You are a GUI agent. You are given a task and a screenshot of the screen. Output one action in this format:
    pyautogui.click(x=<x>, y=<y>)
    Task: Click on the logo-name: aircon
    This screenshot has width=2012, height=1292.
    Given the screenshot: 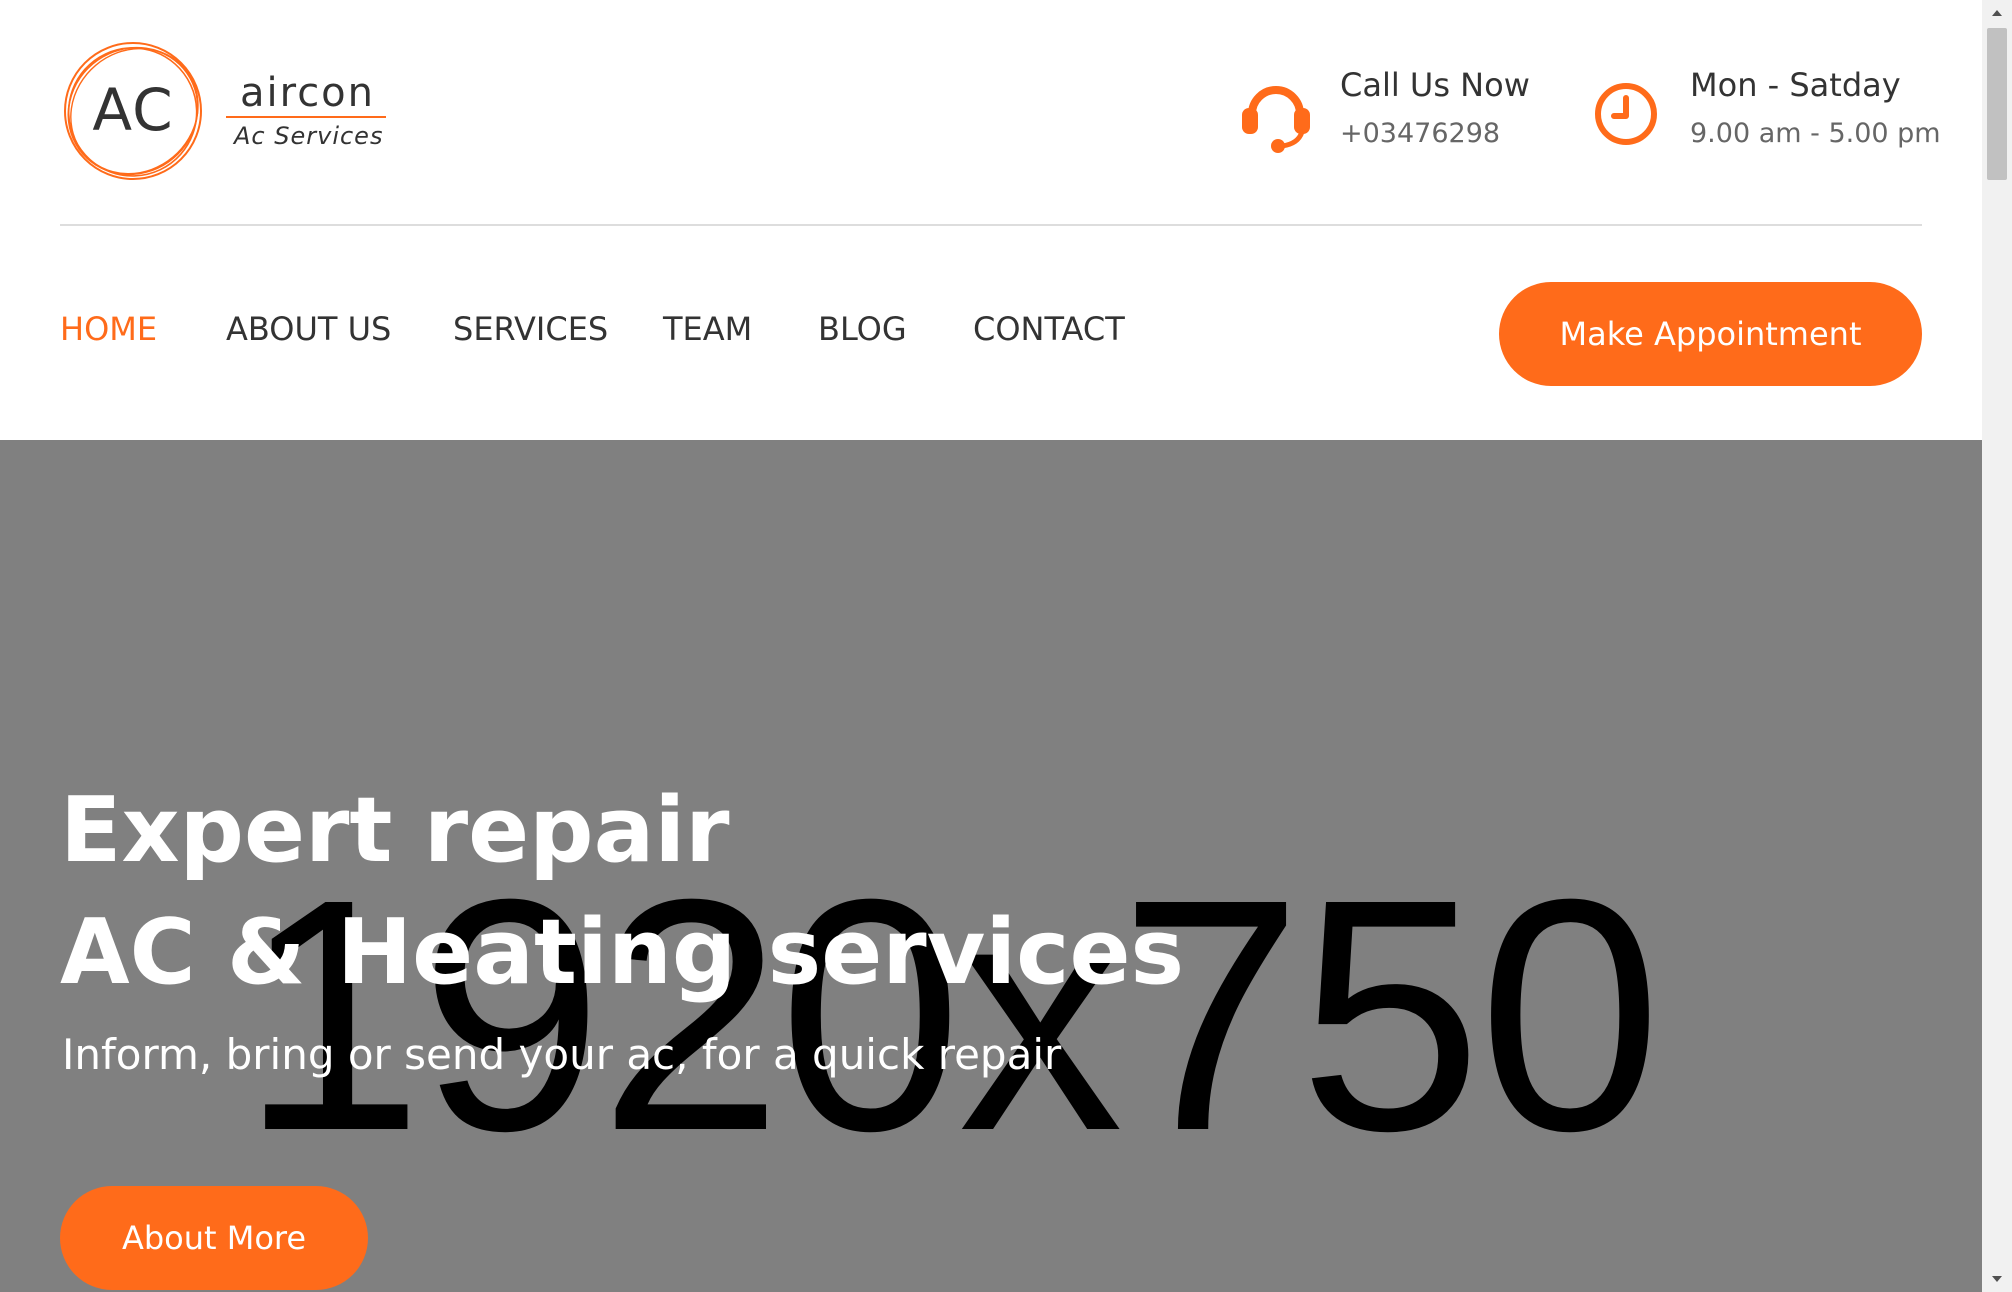 What is the action you would take?
    pyautogui.click(x=308, y=93)
    